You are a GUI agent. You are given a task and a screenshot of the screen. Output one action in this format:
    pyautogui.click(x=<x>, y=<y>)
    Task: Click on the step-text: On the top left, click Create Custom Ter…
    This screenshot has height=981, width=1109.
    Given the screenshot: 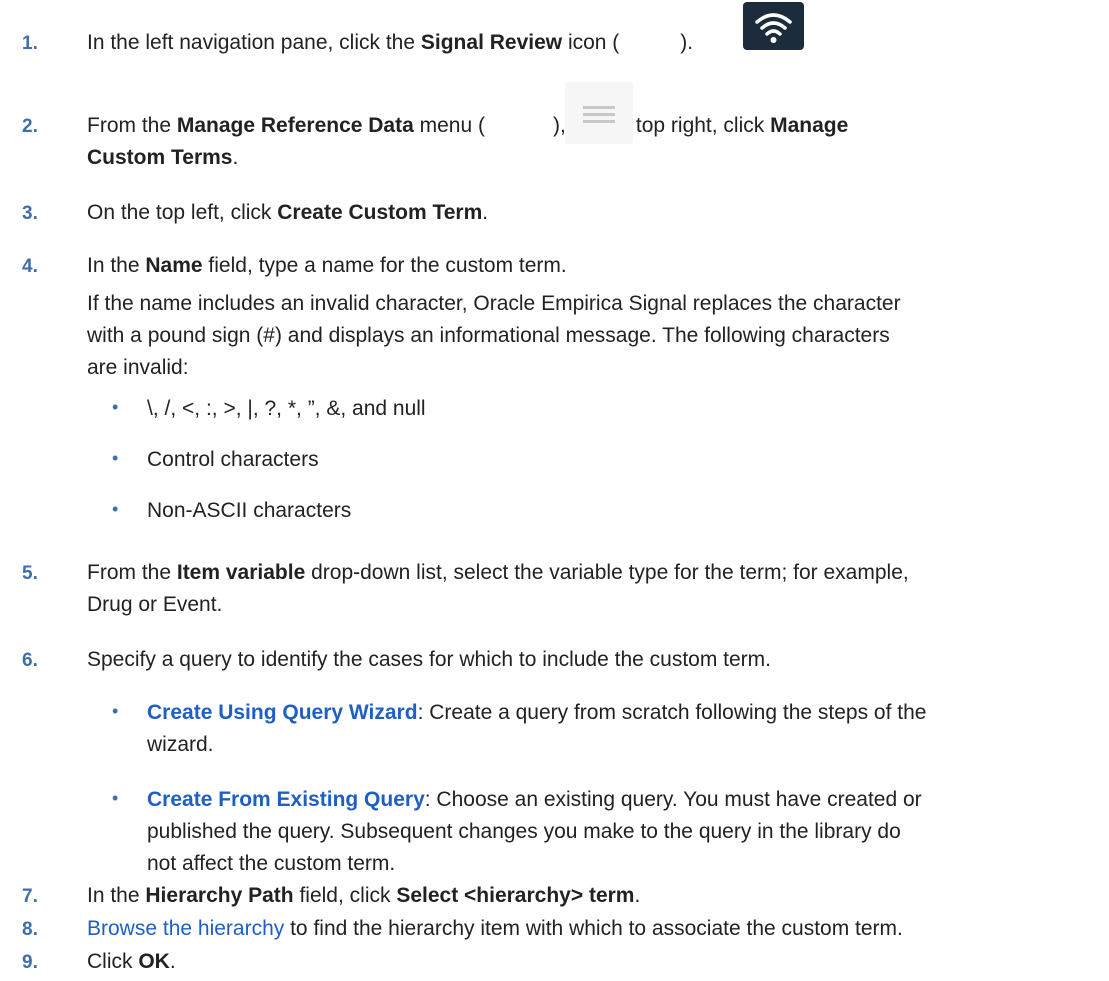 What is the action you would take?
    pyautogui.click(x=288, y=212)
    